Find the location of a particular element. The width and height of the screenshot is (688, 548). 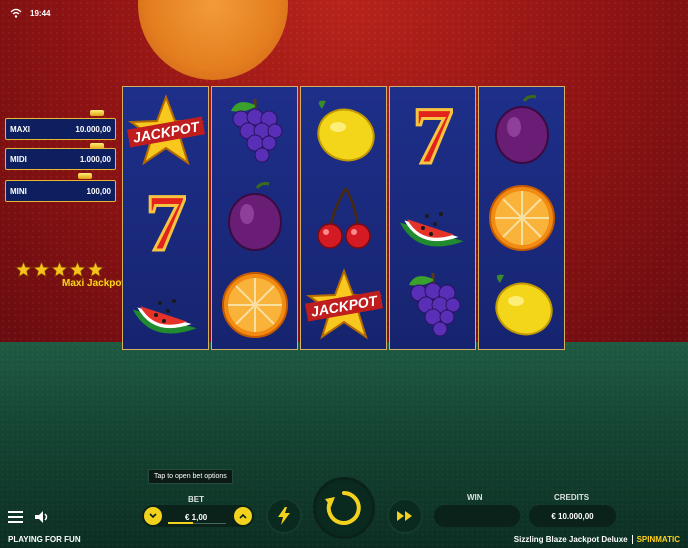

win-label: WIN is located at coordinates (475, 497).